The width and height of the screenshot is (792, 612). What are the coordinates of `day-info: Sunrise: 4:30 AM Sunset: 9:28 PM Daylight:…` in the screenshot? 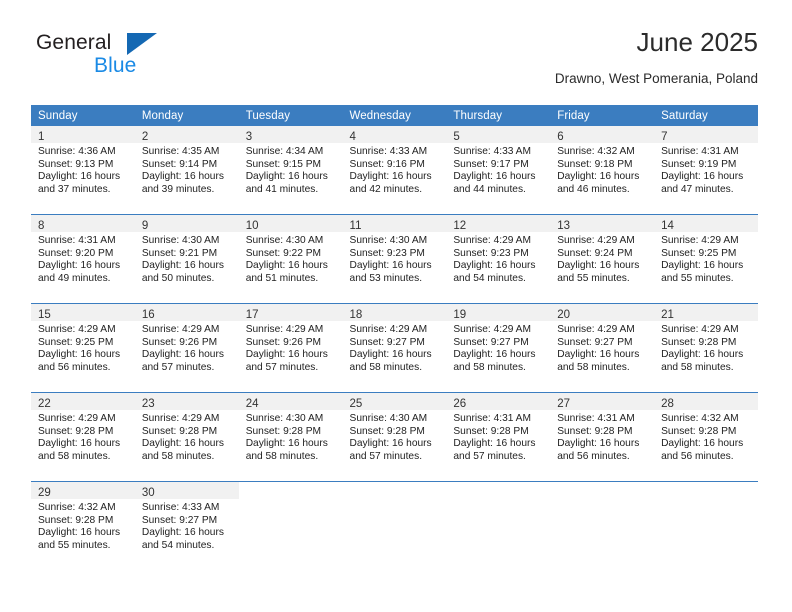 It's located at (395, 436).